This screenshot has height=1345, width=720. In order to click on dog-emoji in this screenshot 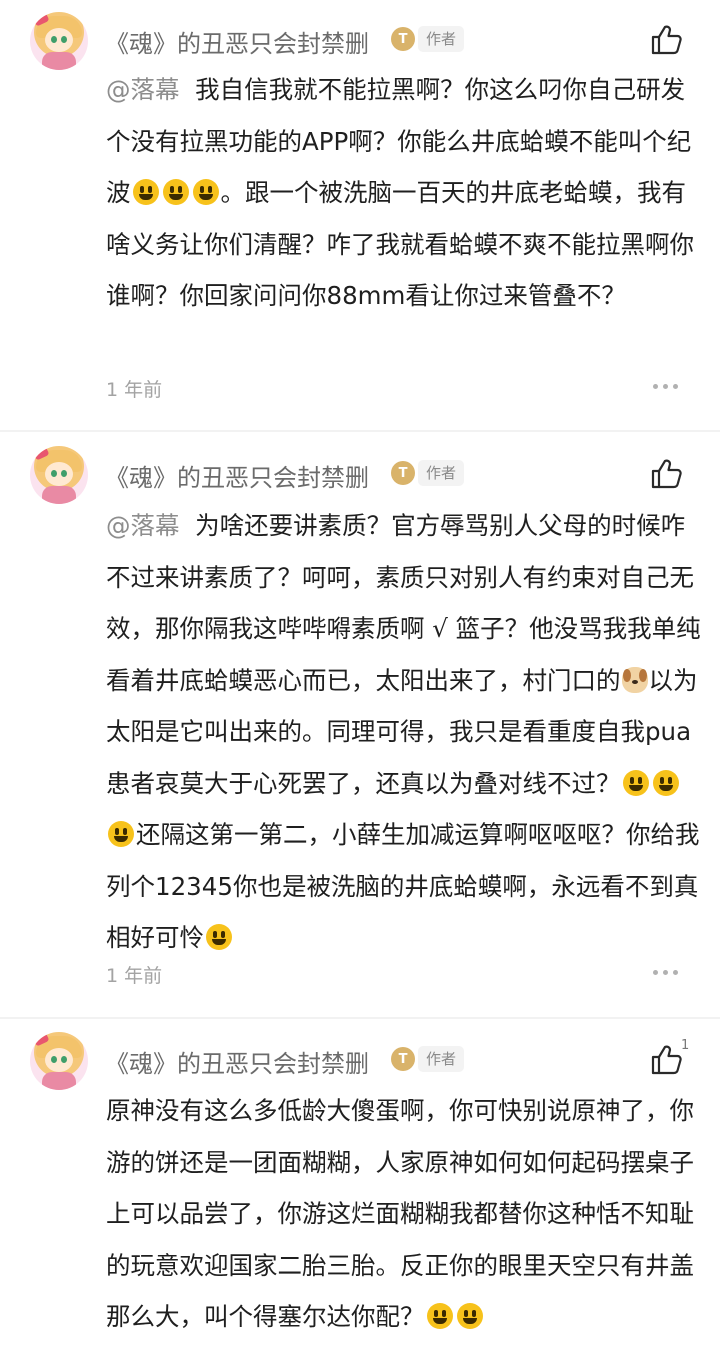, I will do `click(634, 679)`.